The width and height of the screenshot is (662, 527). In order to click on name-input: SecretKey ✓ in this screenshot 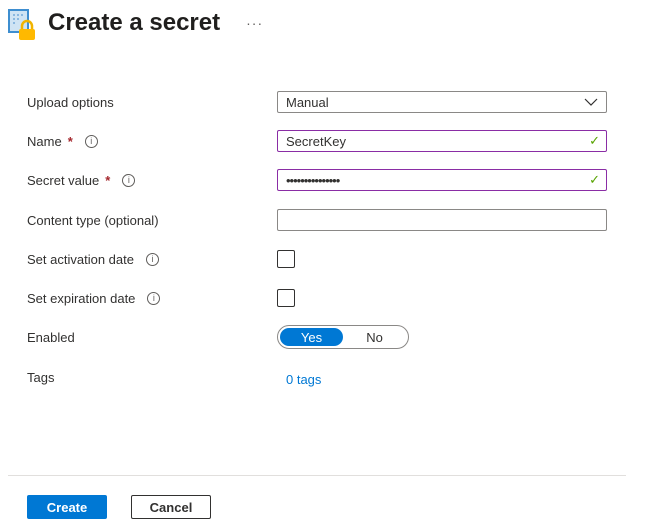, I will do `click(442, 141)`.